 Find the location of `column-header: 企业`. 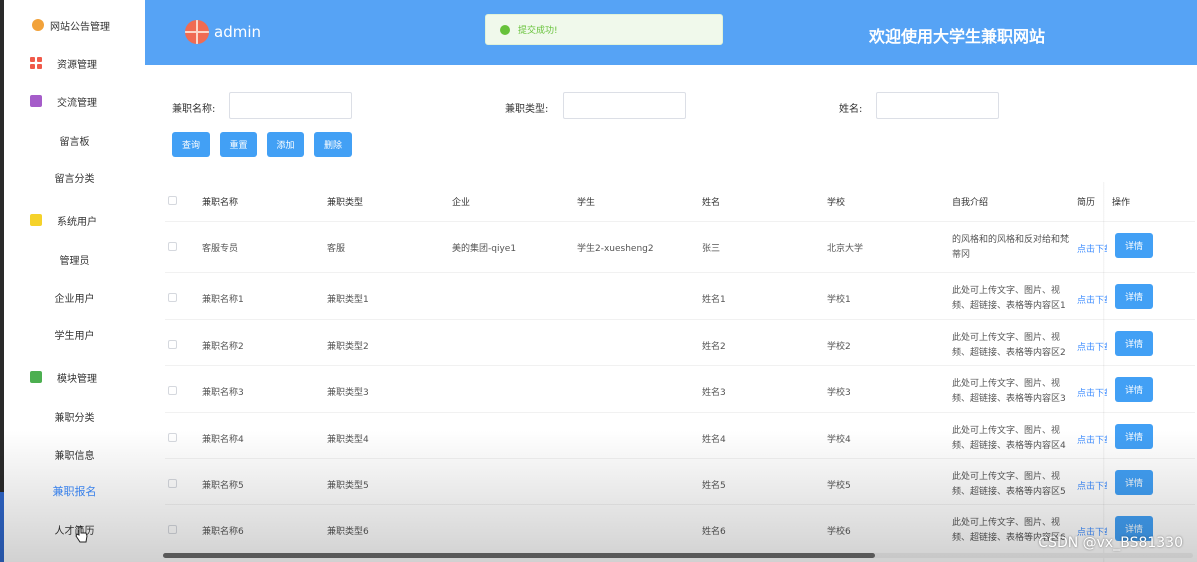

column-header: 企业 is located at coordinates (461, 203).